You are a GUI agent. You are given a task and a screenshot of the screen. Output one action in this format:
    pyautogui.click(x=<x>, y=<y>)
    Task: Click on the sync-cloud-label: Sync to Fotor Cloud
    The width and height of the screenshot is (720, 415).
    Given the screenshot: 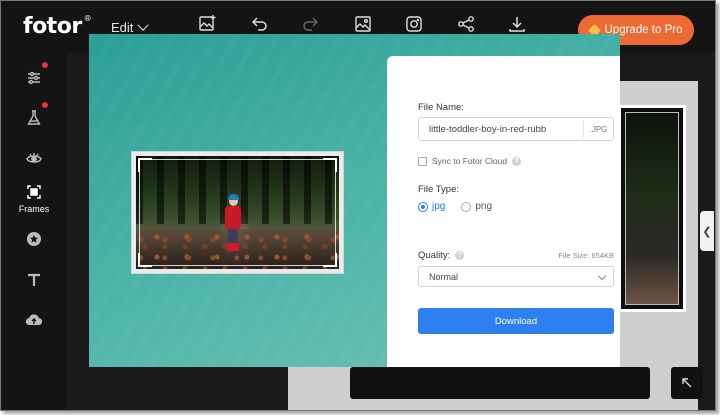 What is the action you would take?
    pyautogui.click(x=469, y=161)
    